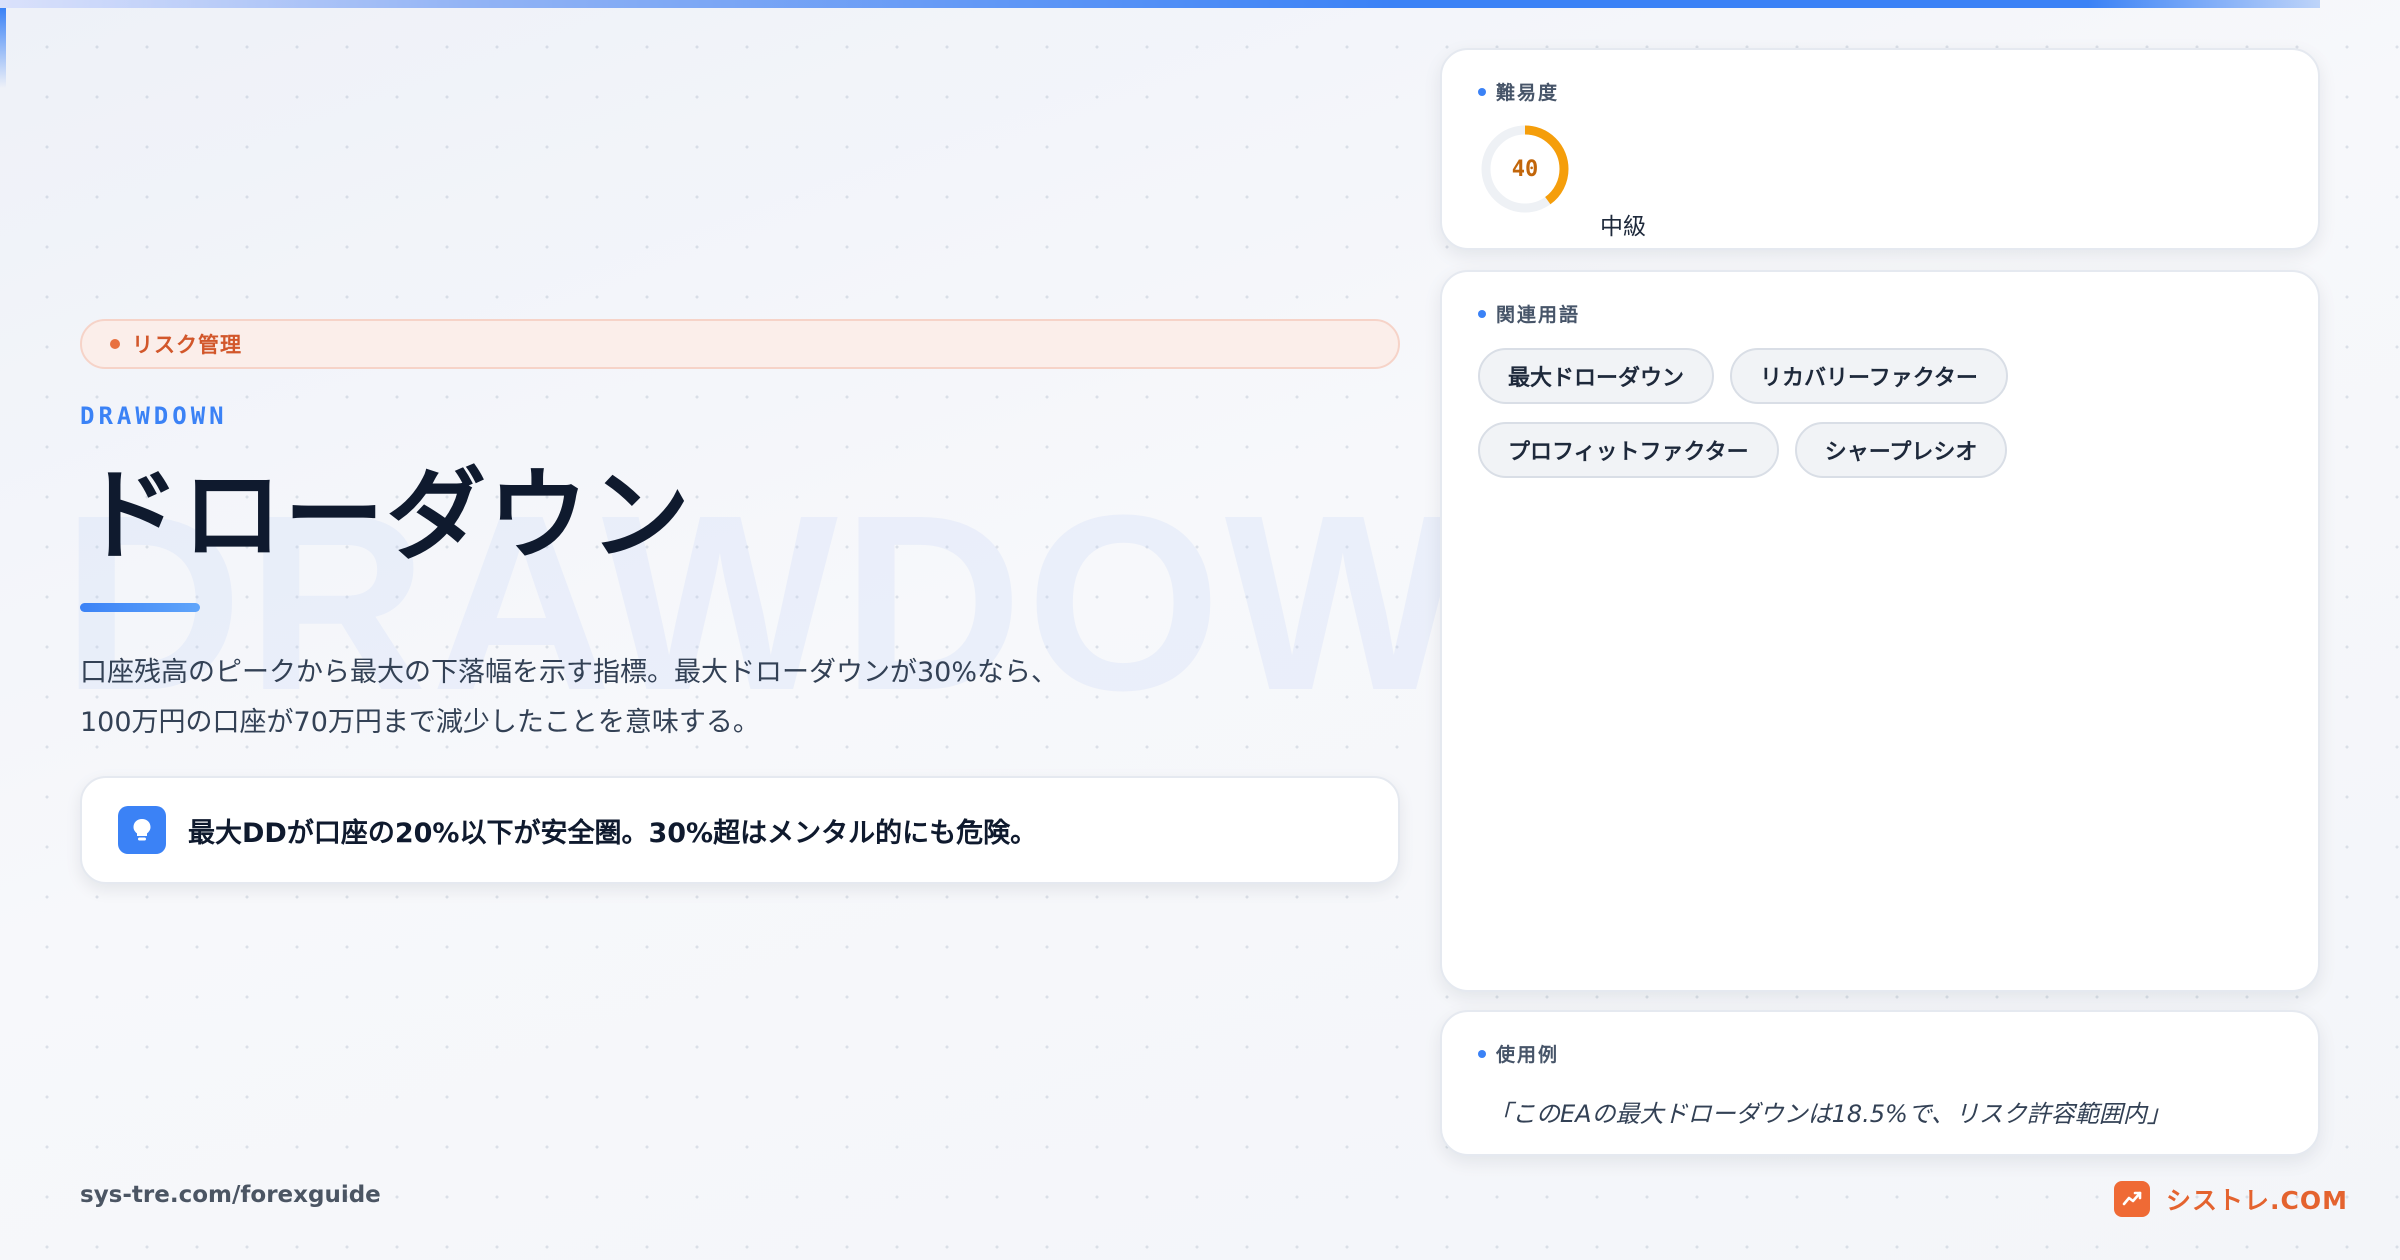  Describe the element at coordinates (154, 416) in the screenshot. I see `term-english: DRAWDOWN` at that location.